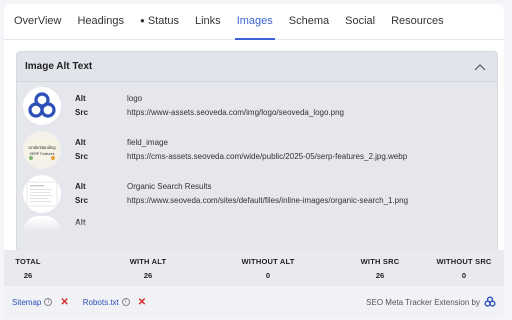  Describe the element at coordinates (59, 66) in the screenshot. I see `accordion-title: Image Alt Text` at that location.